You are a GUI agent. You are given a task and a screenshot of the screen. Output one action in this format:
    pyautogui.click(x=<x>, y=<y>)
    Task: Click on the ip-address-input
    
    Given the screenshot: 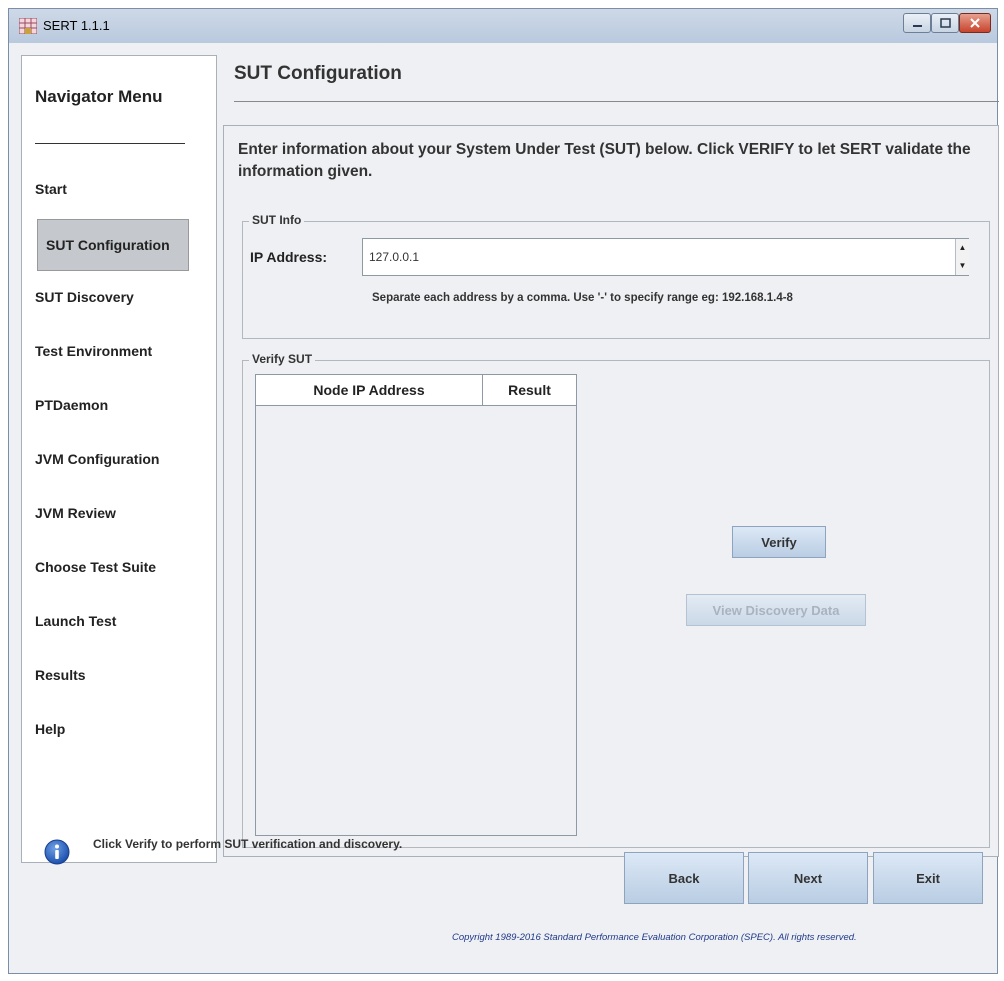 What is the action you would take?
    pyautogui.click(x=665, y=257)
    